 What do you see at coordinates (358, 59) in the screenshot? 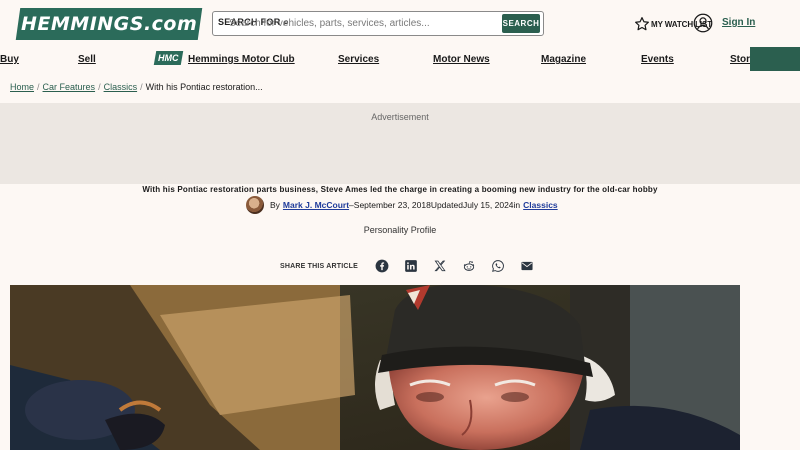
I see `nav-item-services: Services` at bounding box center [358, 59].